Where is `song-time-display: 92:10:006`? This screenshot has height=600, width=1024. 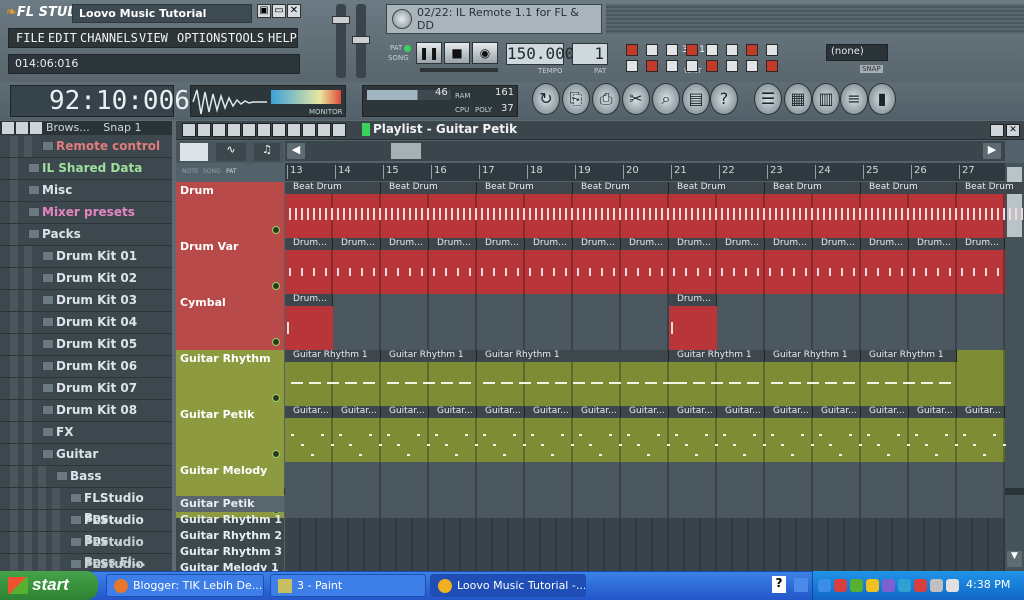 song-time-display: 92:10:006 is located at coordinates (100, 101).